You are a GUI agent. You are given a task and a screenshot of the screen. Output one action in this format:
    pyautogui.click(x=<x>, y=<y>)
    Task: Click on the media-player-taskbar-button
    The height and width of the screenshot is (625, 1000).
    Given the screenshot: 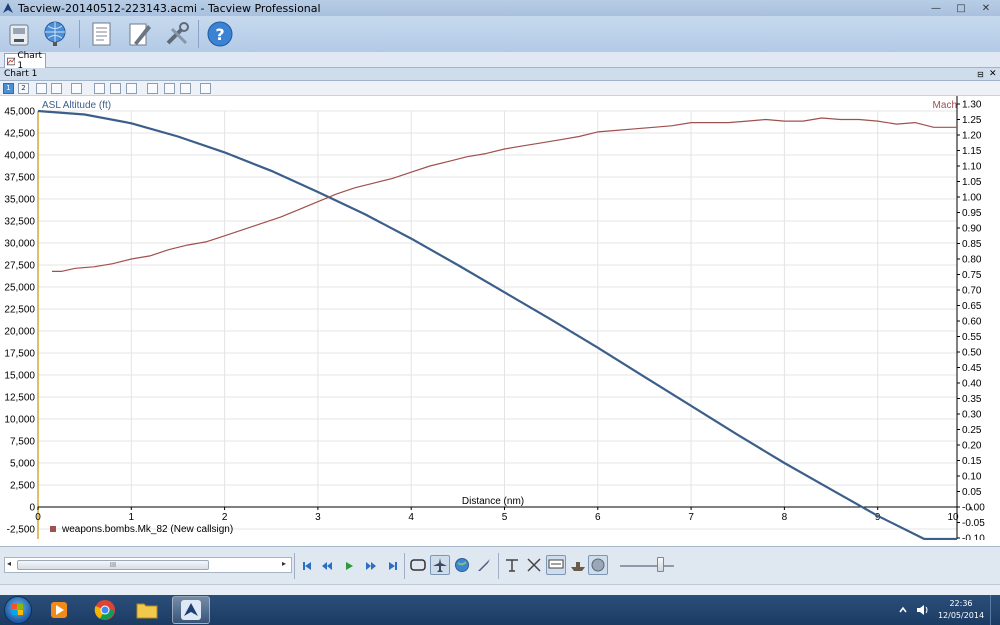 What is the action you would take?
    pyautogui.click(x=59, y=610)
    